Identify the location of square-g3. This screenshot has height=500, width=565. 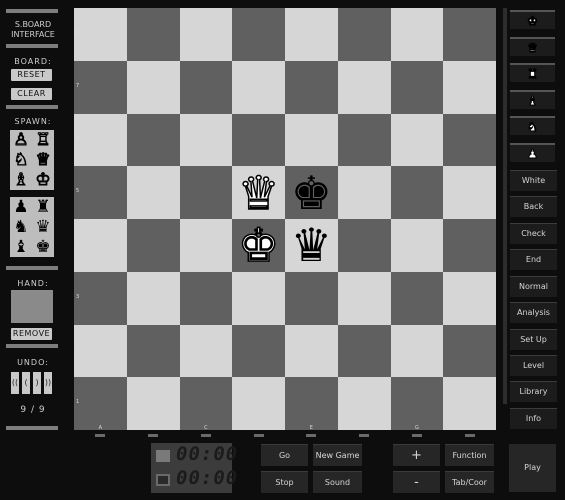
(417, 298).